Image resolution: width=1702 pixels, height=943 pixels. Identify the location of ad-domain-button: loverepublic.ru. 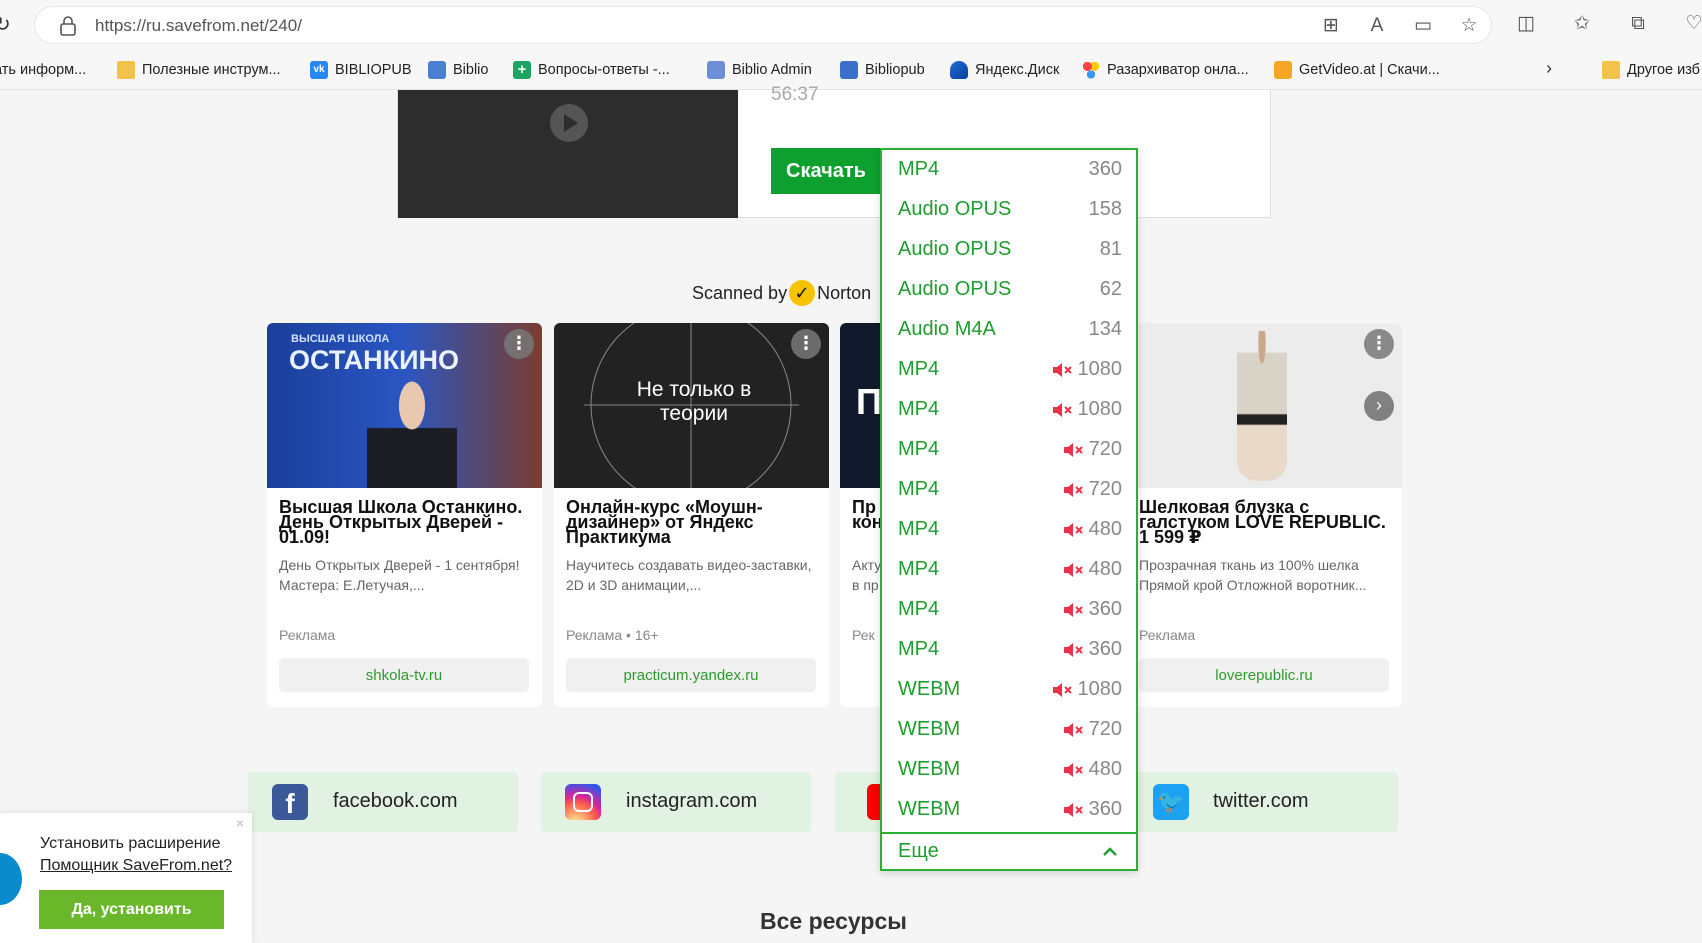
(1264, 675).